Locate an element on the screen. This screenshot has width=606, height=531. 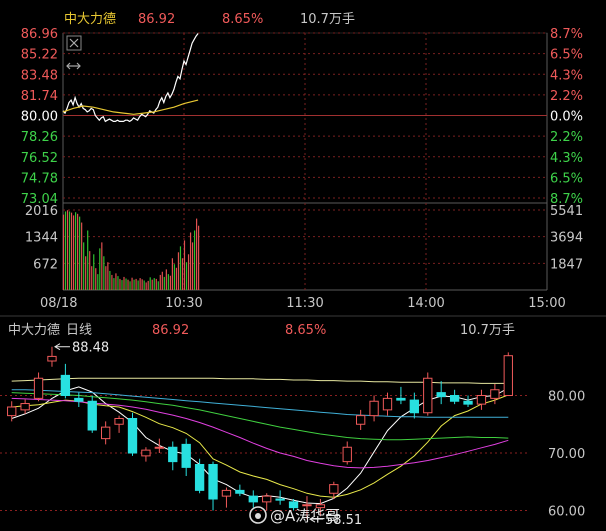
intraday-price: 86.92 is located at coordinates (156, 19).